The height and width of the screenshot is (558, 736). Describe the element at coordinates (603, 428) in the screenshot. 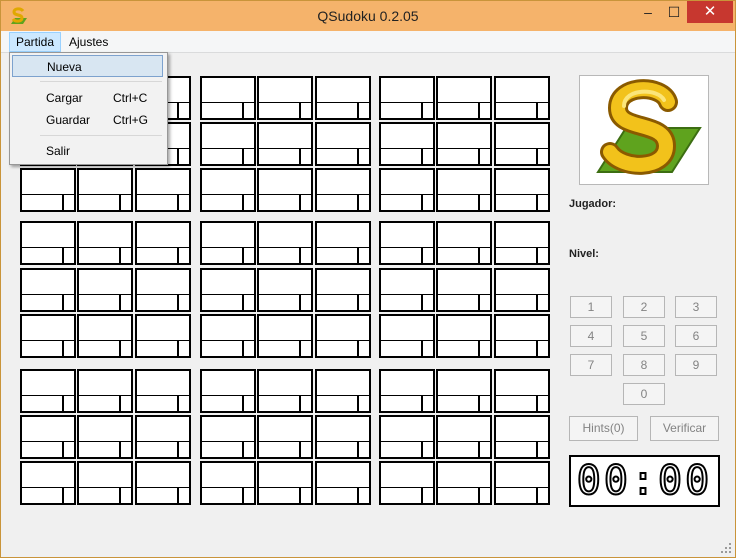

I see `hints-button: Hints(0)` at that location.